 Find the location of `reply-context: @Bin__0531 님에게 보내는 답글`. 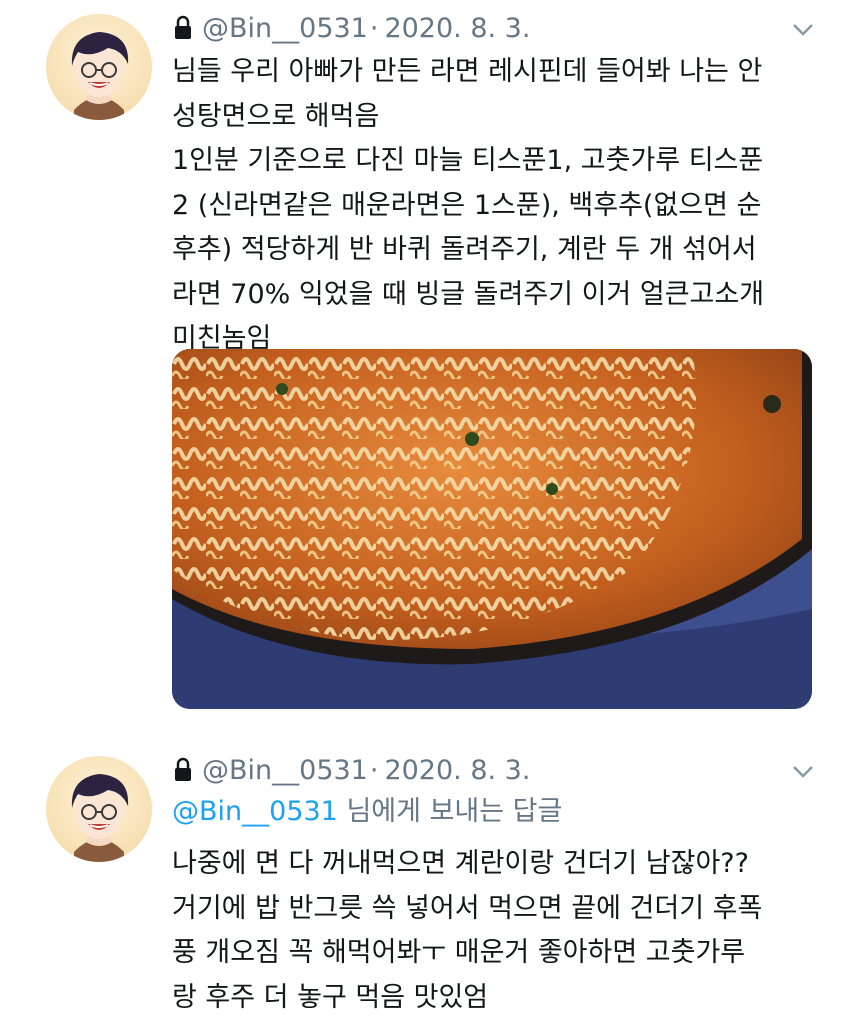

reply-context: @Bin__0531 님에게 보내는 답글 is located at coordinates (367, 812).